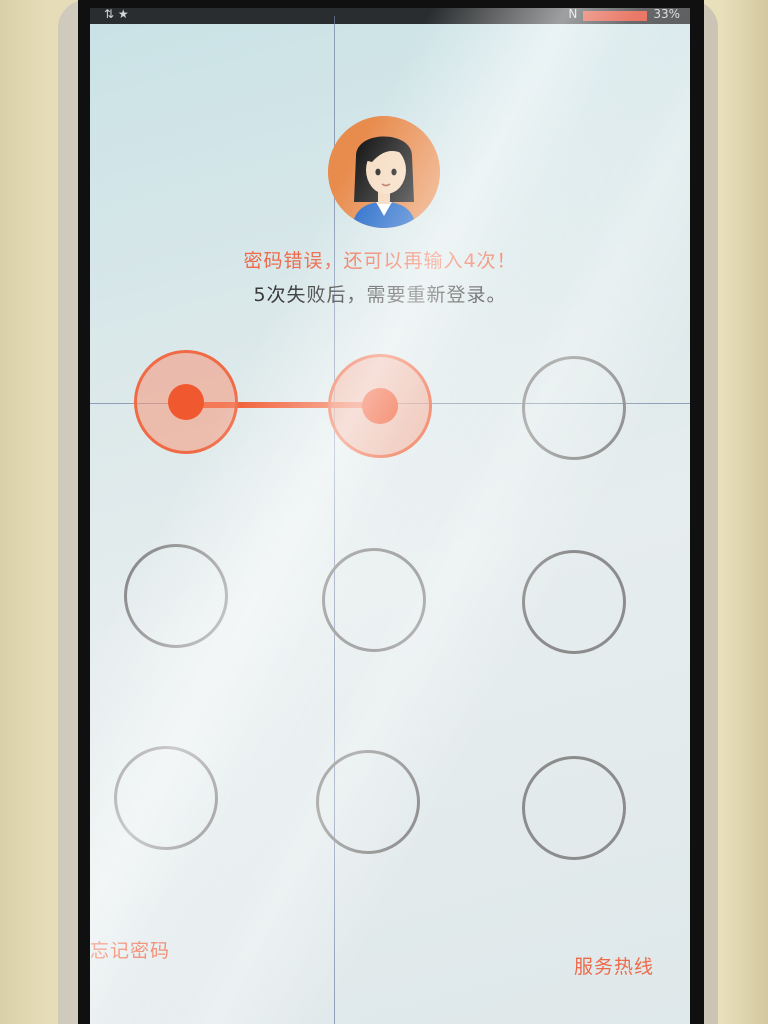 Image resolution: width=768 pixels, height=1024 pixels. Describe the element at coordinates (130, 949) in the screenshot. I see `forgot-password-link: 忘记密码` at that location.